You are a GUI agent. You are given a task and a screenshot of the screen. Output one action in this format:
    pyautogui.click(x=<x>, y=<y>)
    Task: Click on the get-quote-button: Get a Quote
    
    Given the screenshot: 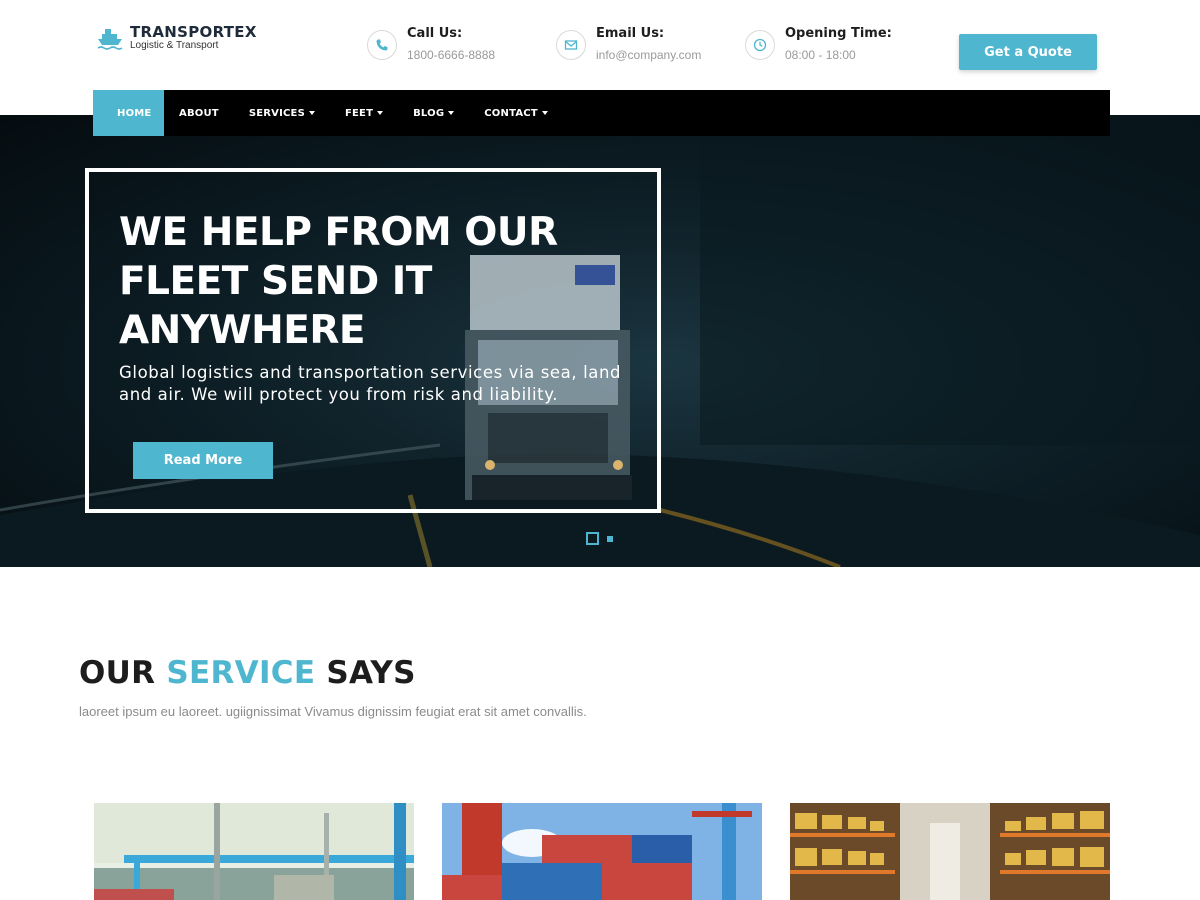 What is the action you would take?
    pyautogui.click(x=1028, y=52)
    